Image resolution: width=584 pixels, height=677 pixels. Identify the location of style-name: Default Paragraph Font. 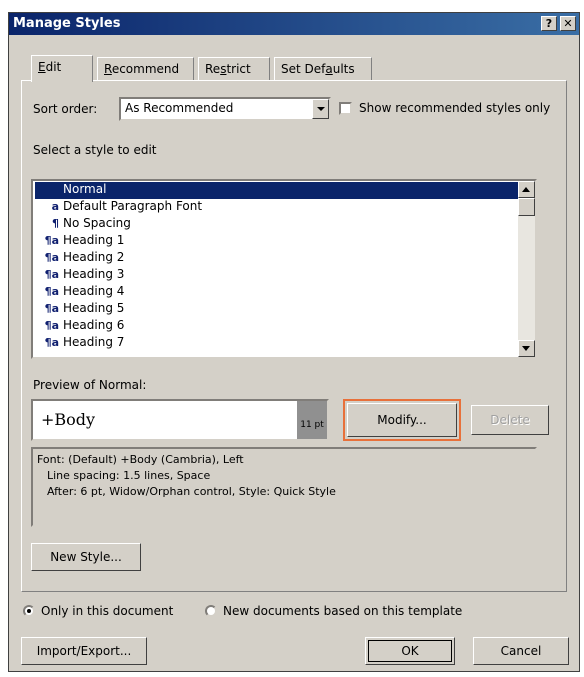
(133, 206).